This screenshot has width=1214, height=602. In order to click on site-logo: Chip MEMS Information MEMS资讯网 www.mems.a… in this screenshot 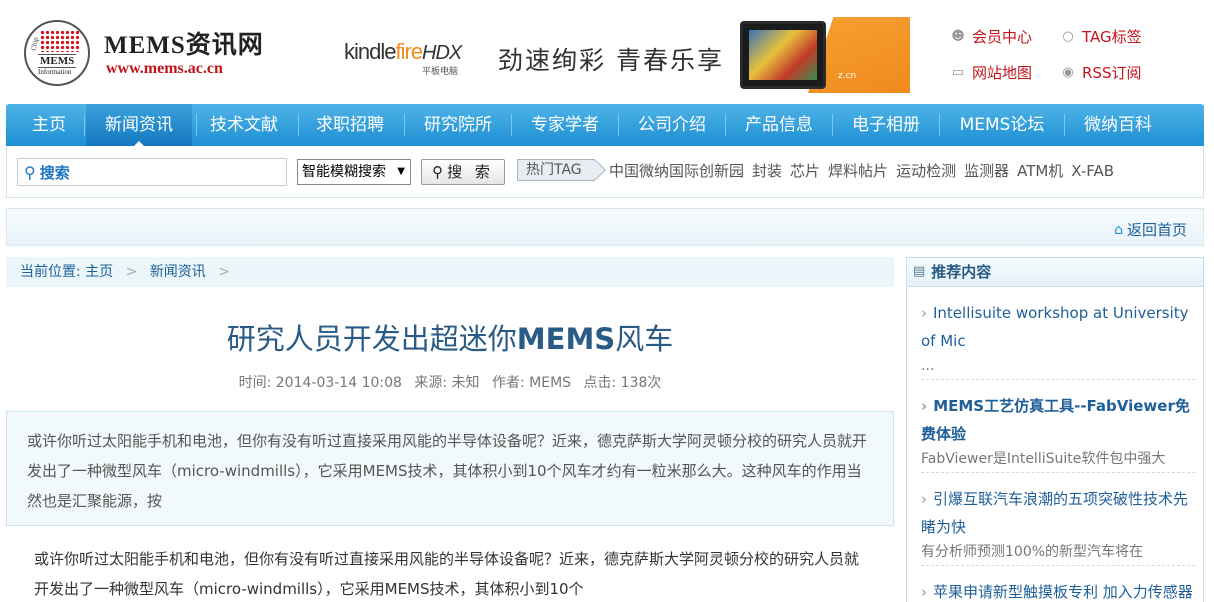, I will do `click(149, 53)`.